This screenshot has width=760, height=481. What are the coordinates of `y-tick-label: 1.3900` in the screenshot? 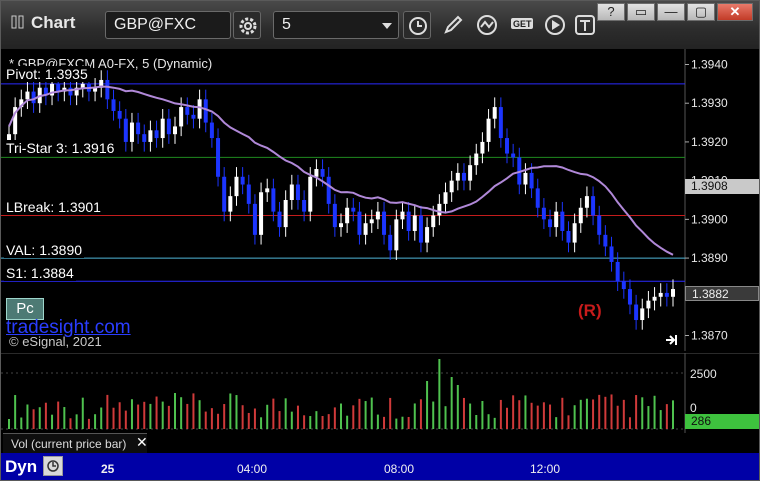 It's located at (709, 219).